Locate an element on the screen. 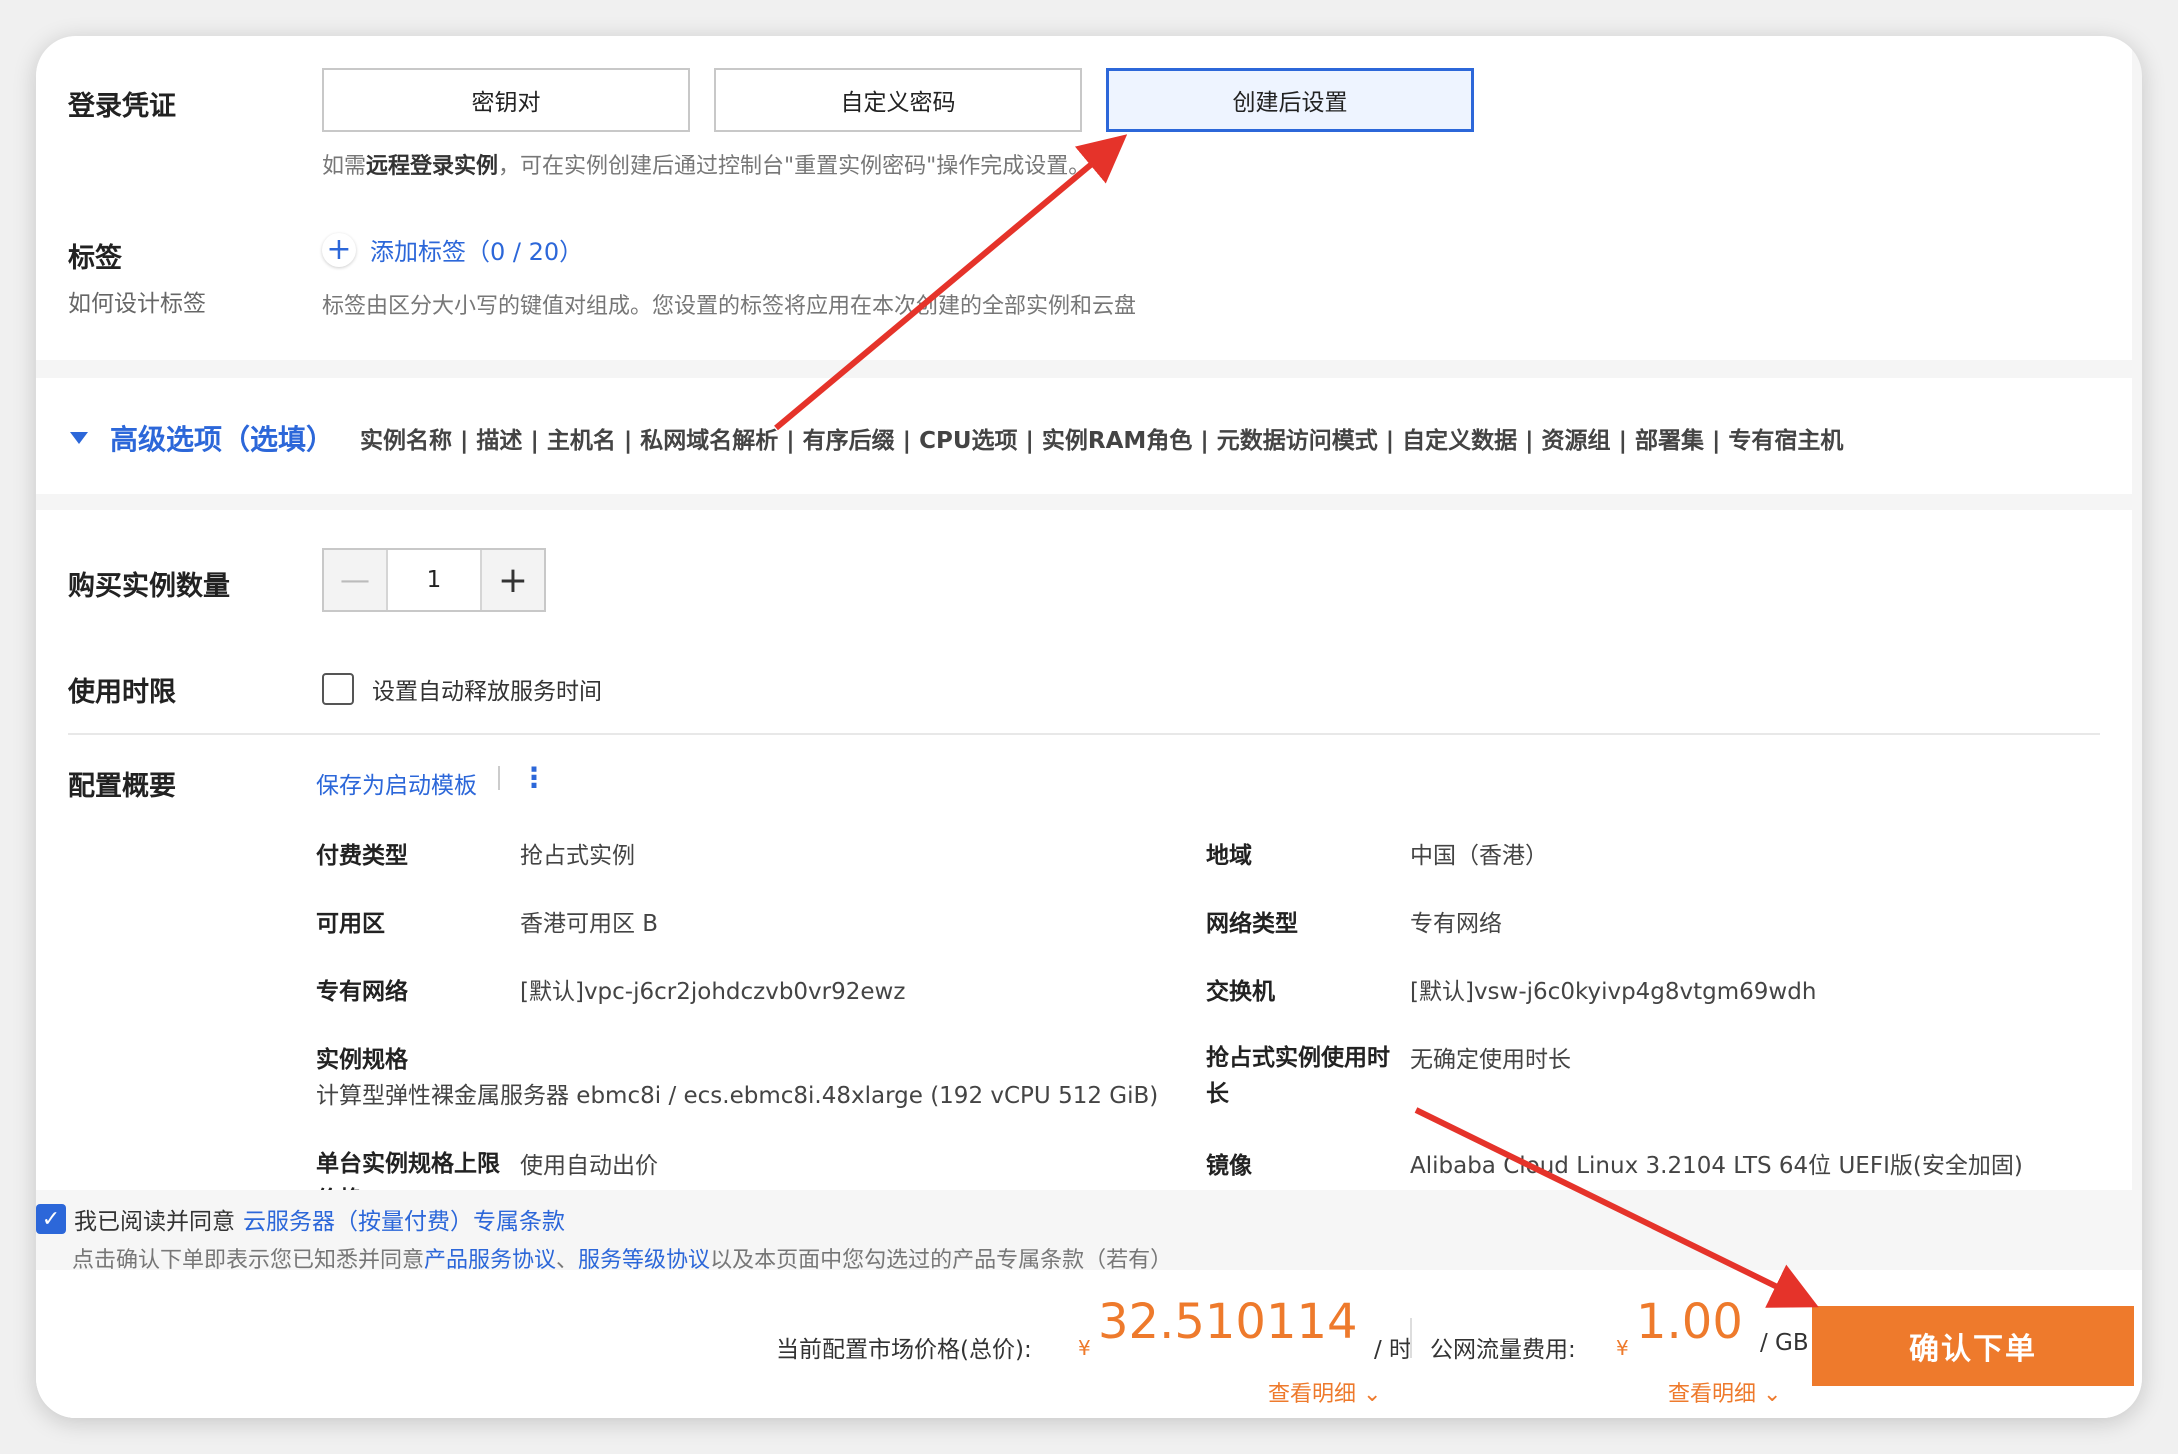 This screenshot has height=1454, width=2178. summary-key: 抢占式实例使用时长 is located at coordinates (1298, 1076).